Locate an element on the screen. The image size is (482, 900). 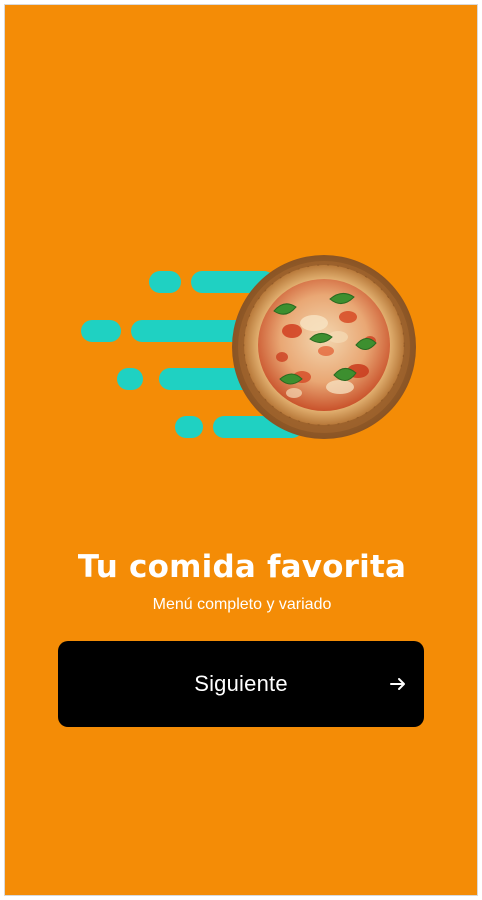
next-button-label: Siguiente is located at coordinates (241, 683).